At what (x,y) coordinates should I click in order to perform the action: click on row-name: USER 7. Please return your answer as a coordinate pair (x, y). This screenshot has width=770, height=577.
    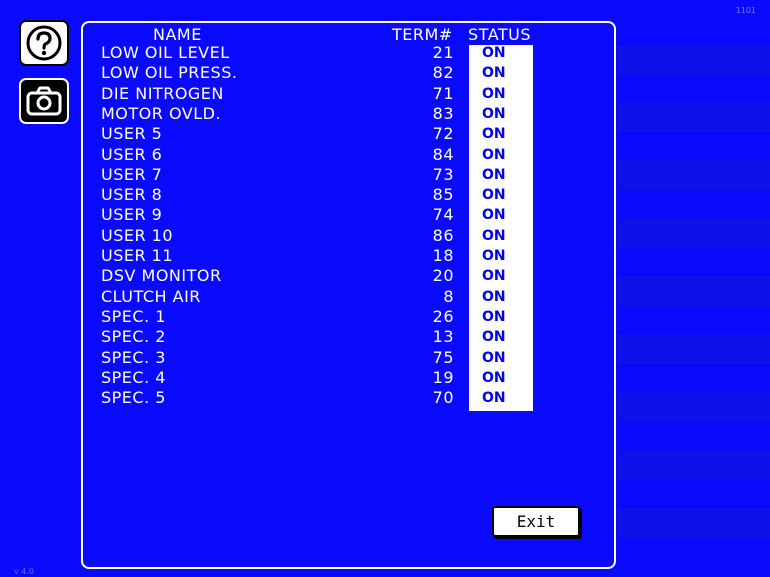
    Looking at the image, I should click on (132, 174).